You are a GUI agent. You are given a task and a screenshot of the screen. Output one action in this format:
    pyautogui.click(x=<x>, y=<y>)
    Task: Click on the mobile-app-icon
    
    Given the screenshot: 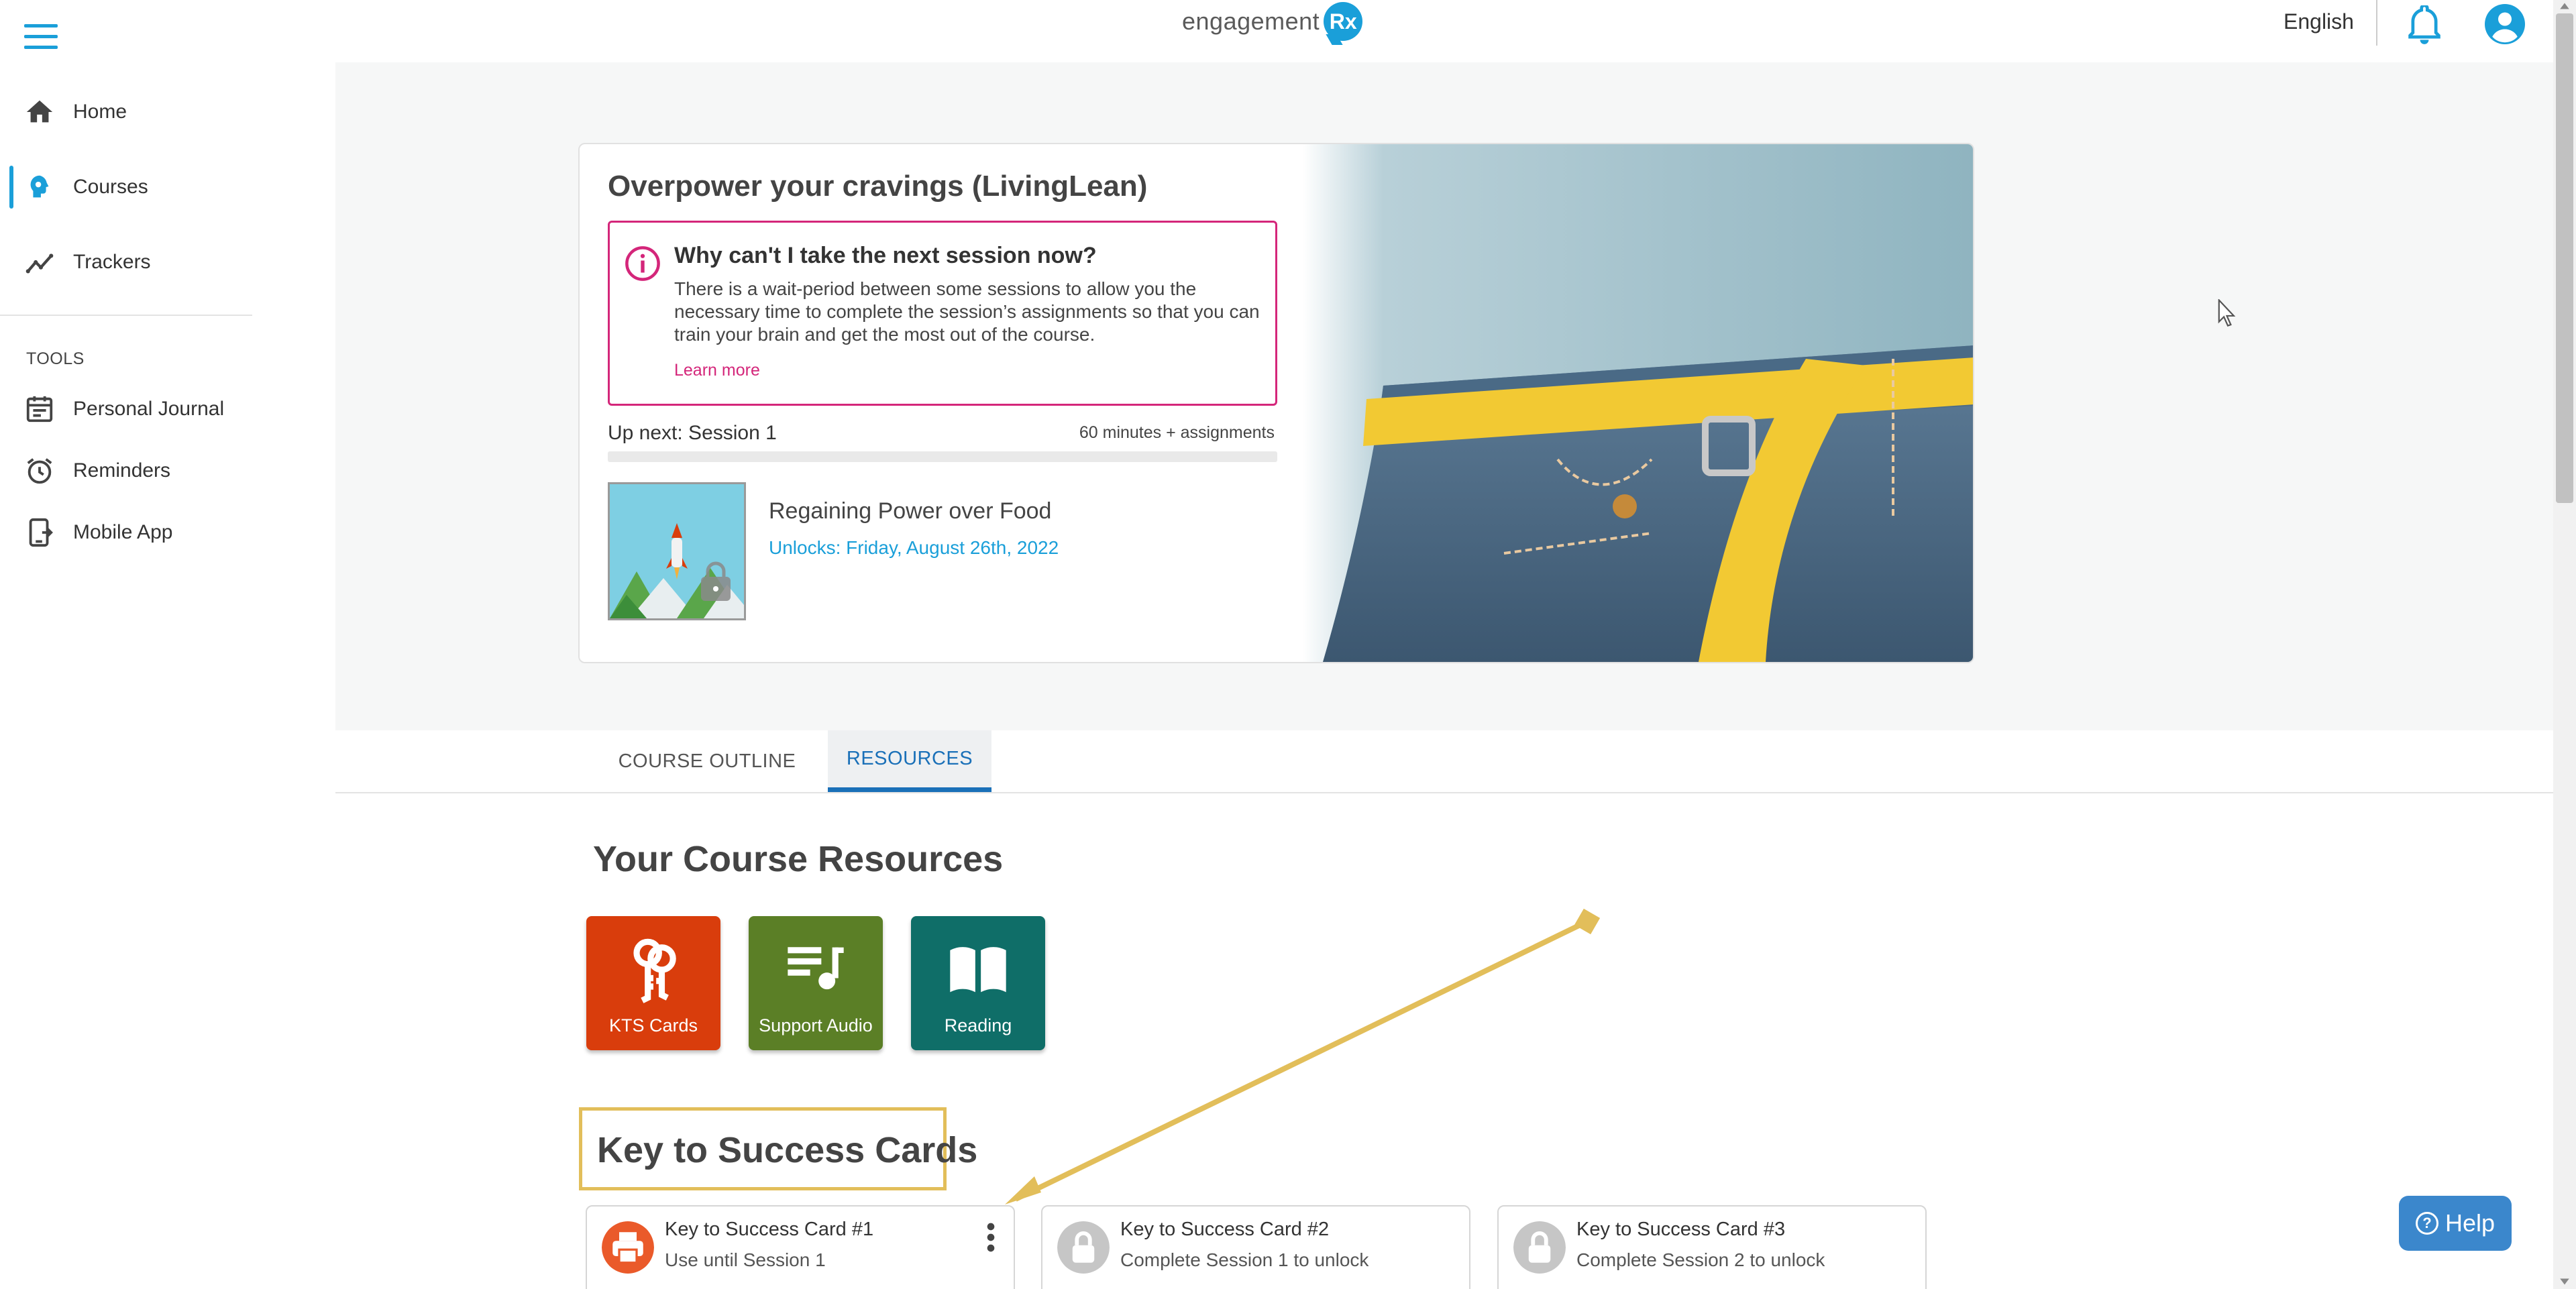 What is the action you would take?
    pyautogui.click(x=41, y=532)
    